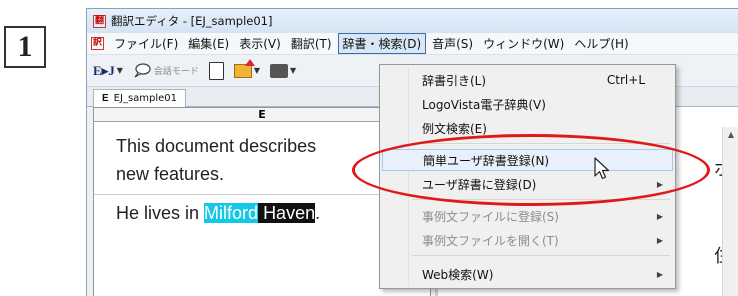  I want to click on annotation-ellipse, so click(531, 170).